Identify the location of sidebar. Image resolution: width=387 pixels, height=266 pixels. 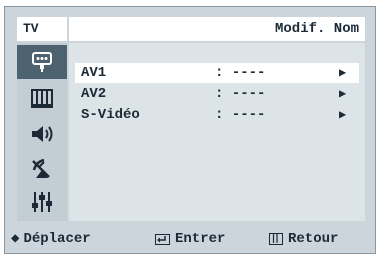
(42, 132).